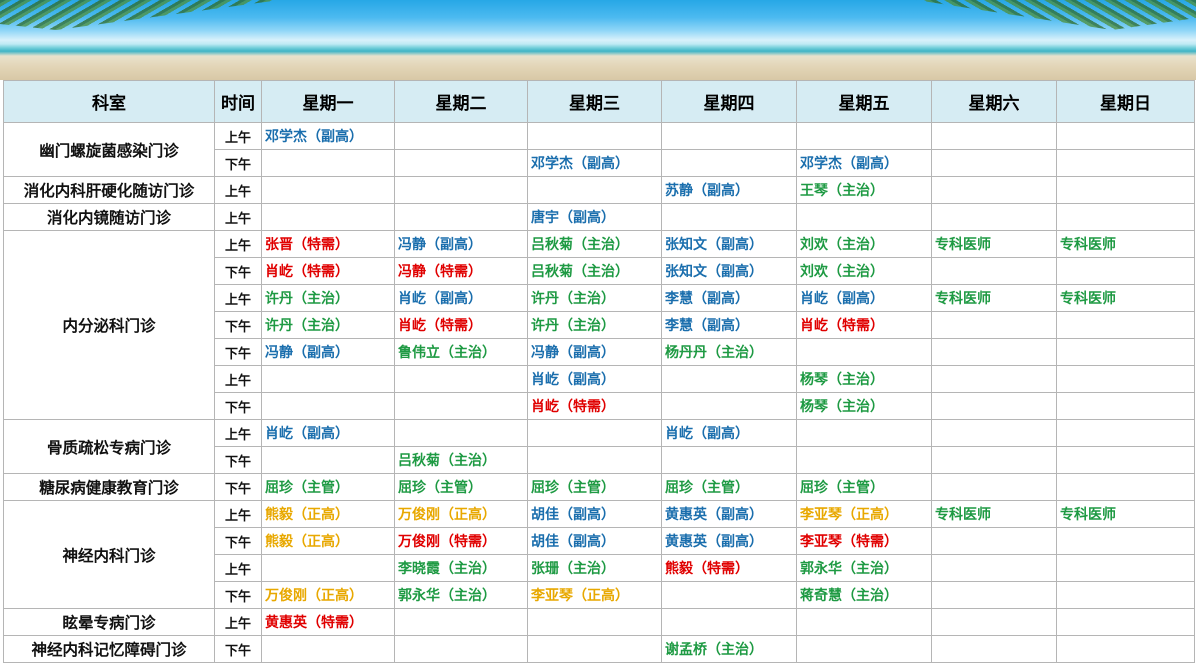  What do you see at coordinates (461, 487) in the screenshot?
I see `doctor-cell: 屈珍（主管）` at bounding box center [461, 487].